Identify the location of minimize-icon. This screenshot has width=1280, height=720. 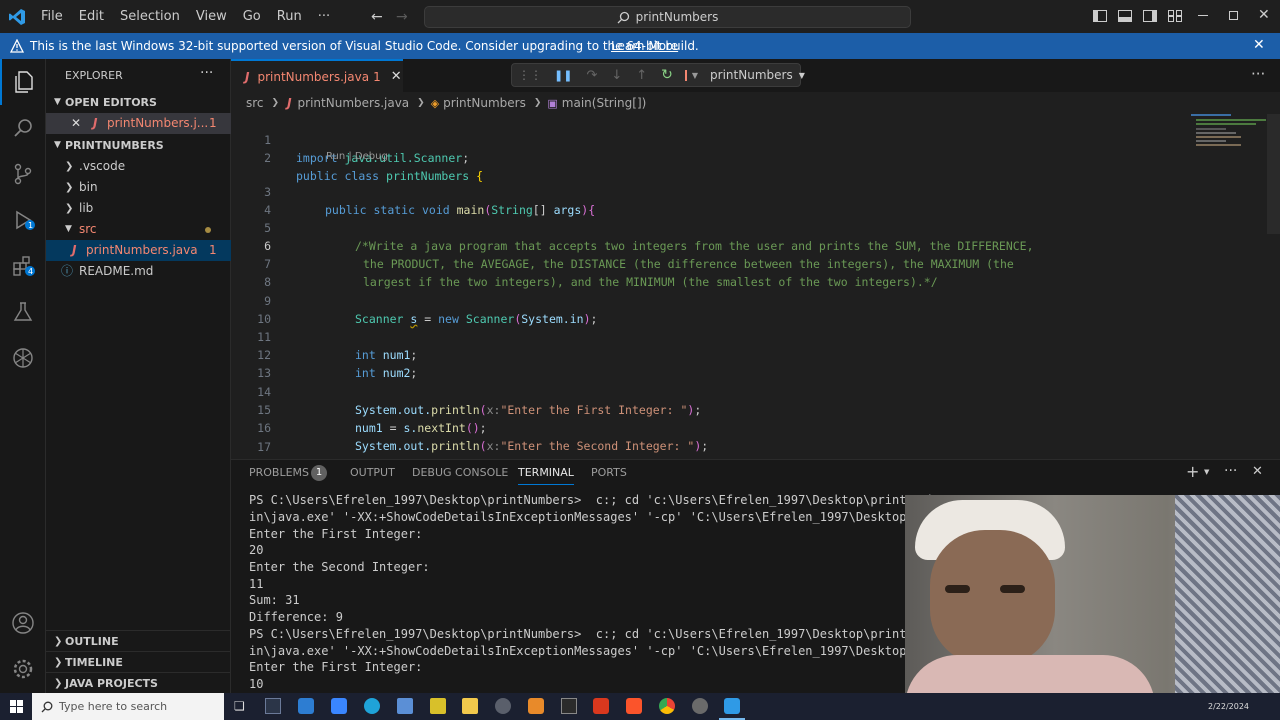
(1203, 15).